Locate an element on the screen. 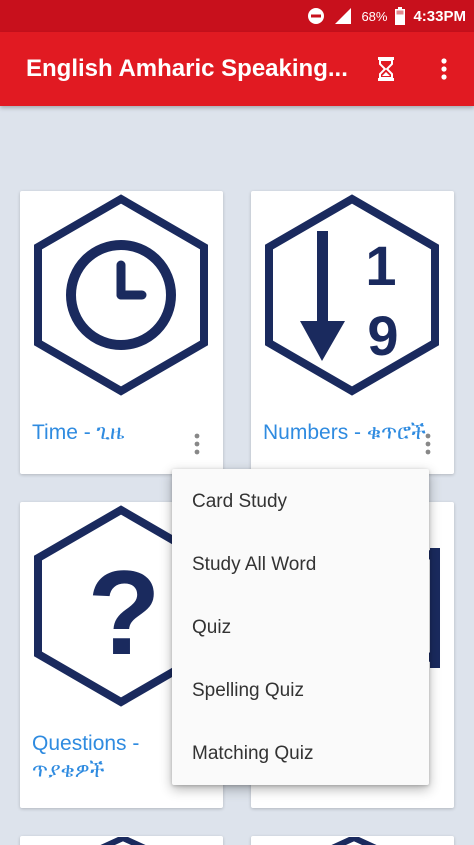 The height and width of the screenshot is (845, 474). signal-icon is located at coordinates (343, 16).